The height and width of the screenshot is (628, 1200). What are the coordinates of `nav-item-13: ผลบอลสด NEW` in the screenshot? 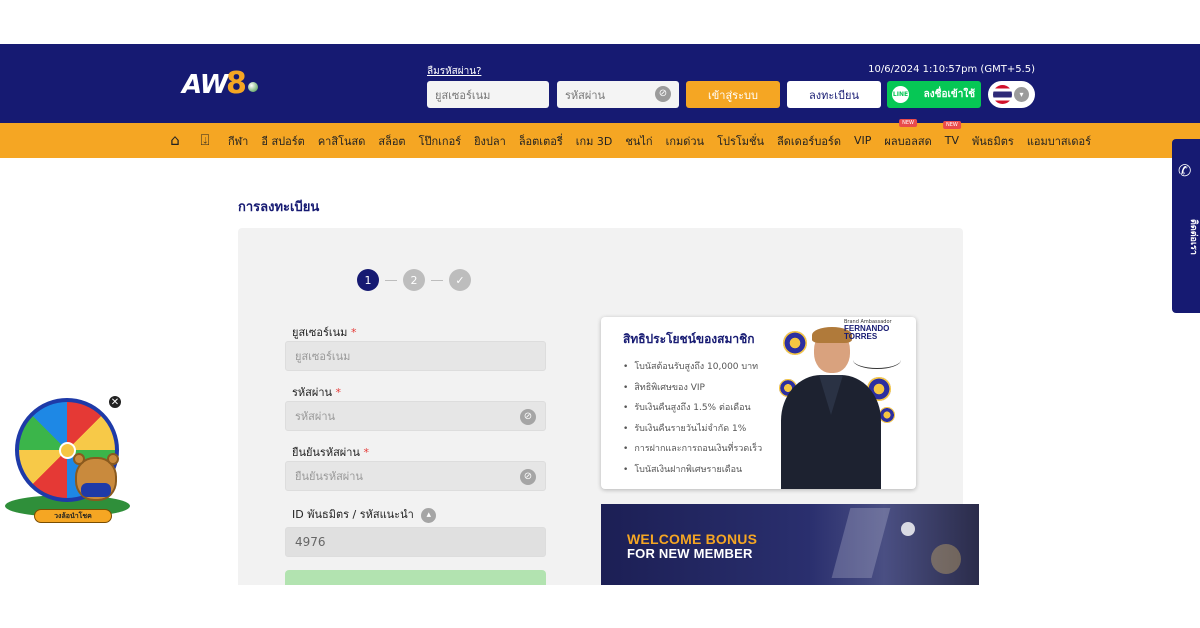 It's located at (908, 134).